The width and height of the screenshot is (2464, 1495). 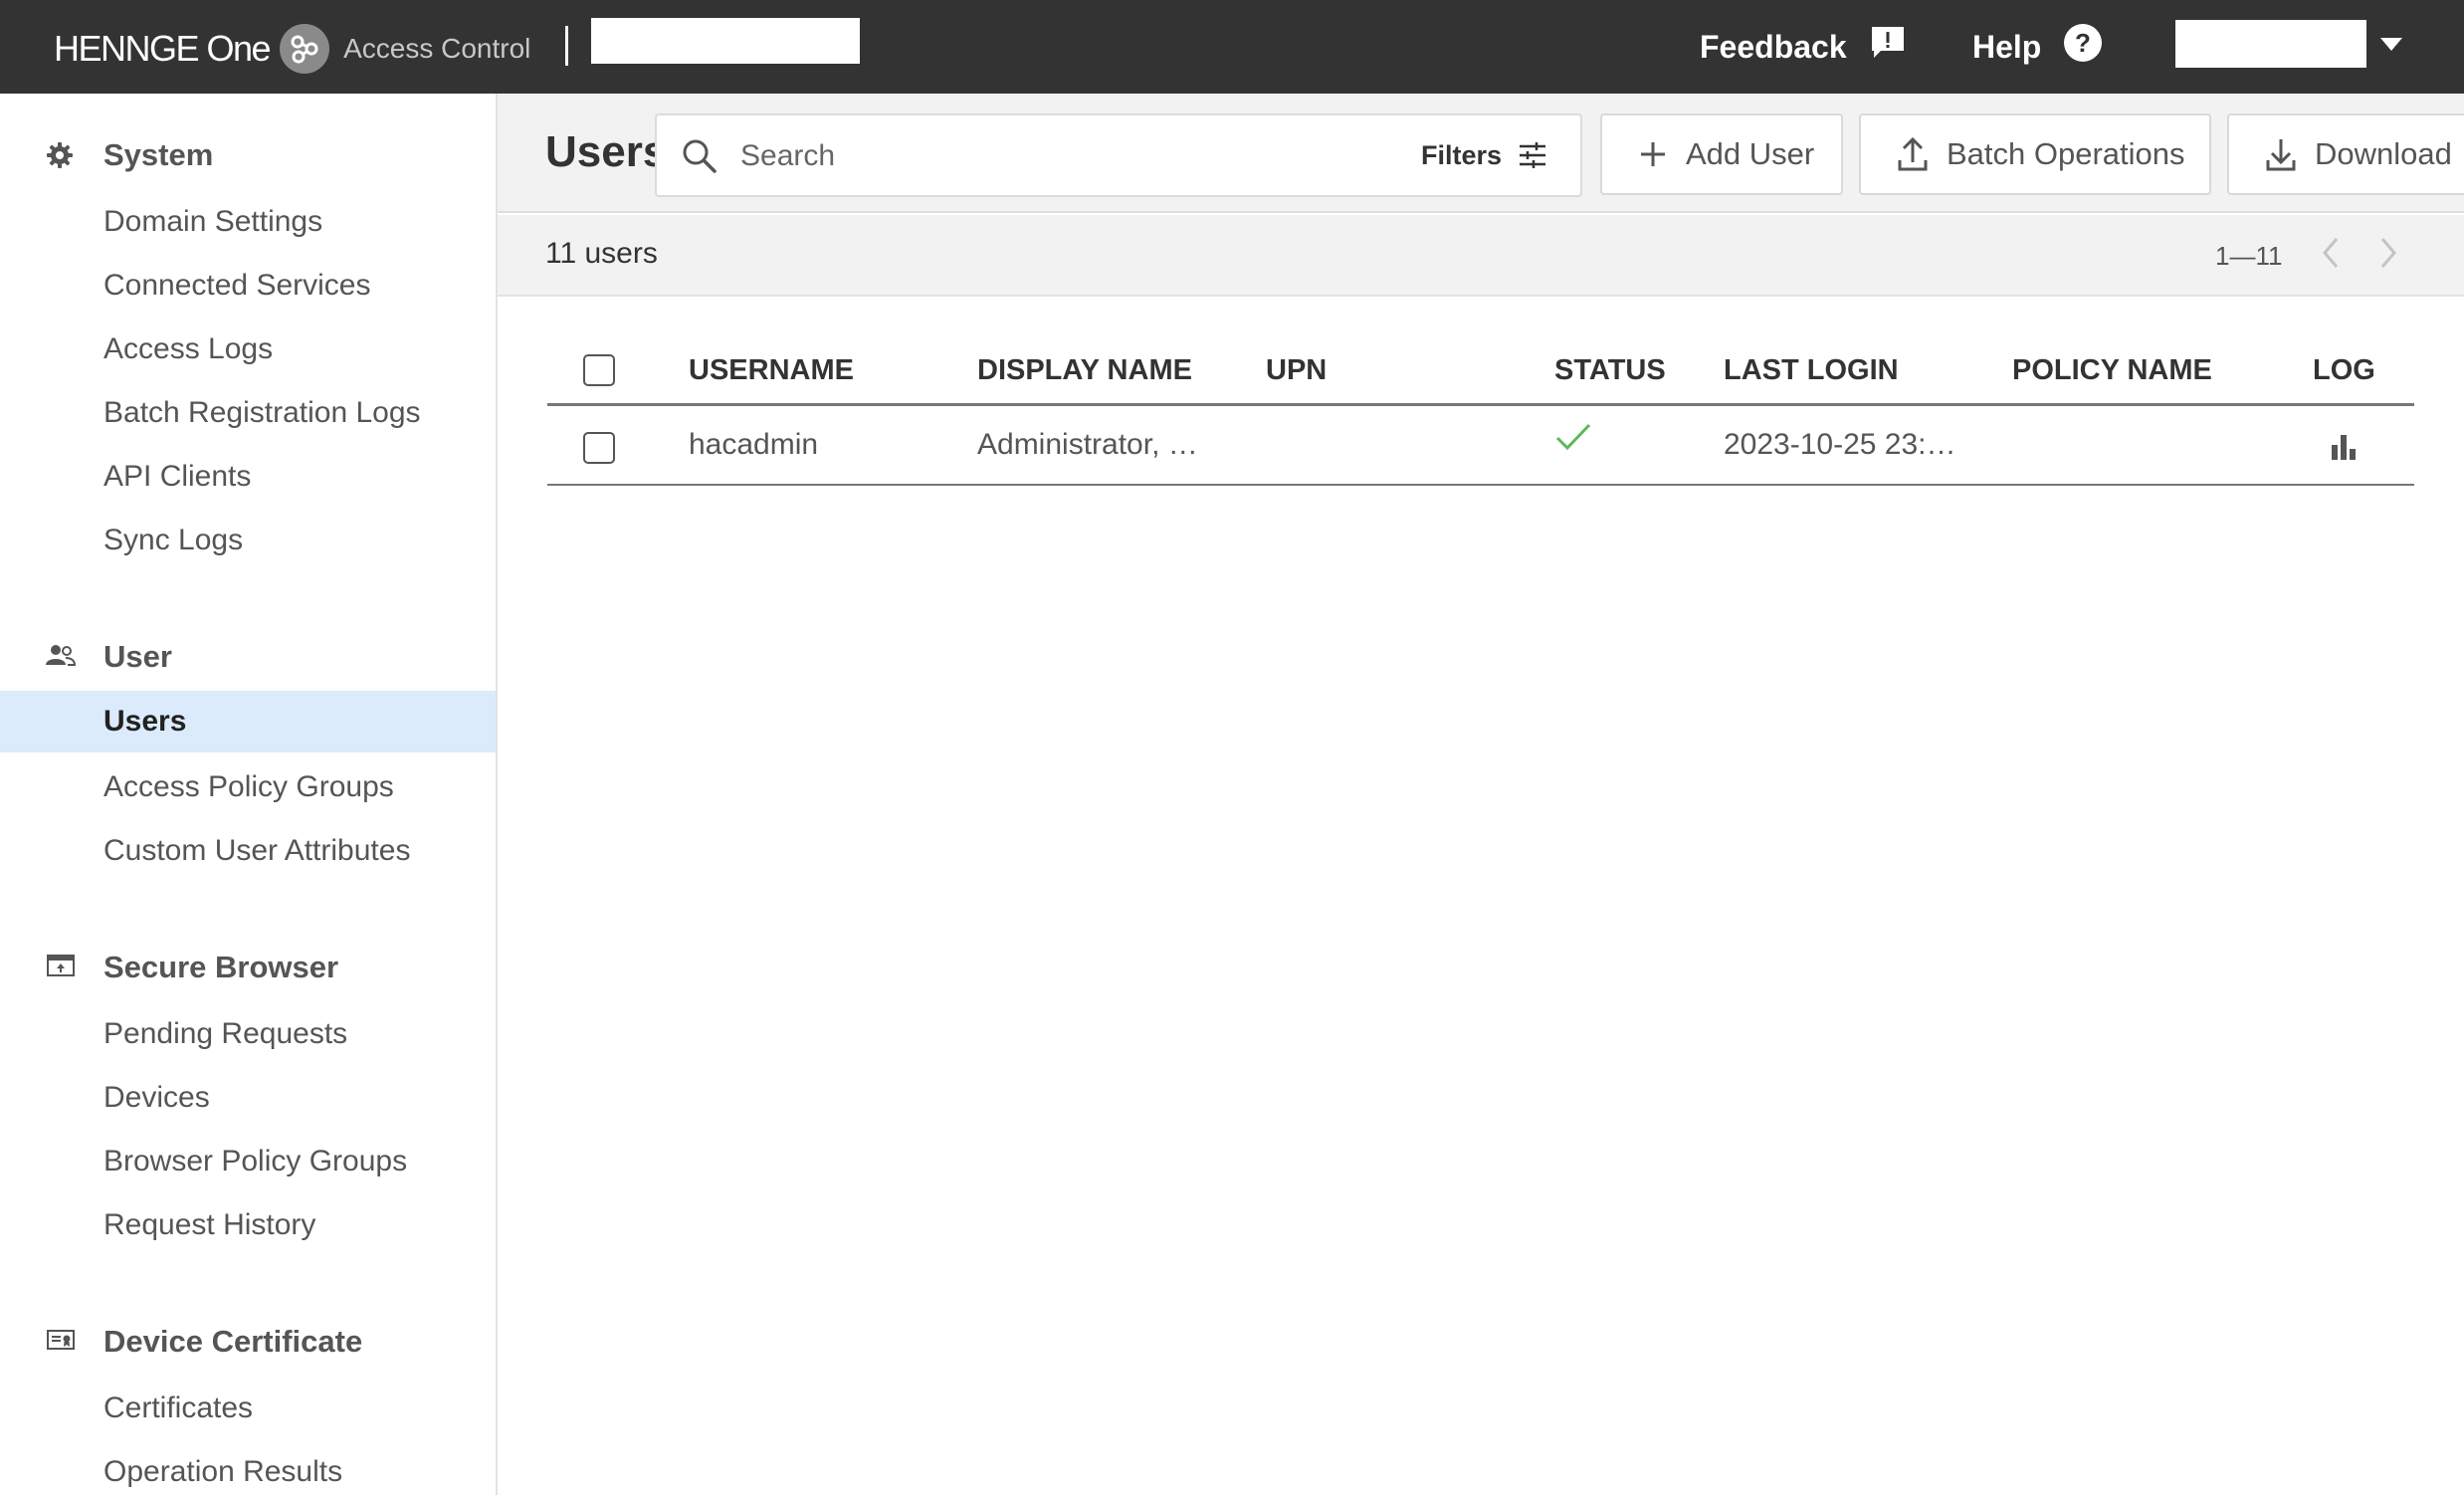 I want to click on brand-mark-icon, so click(x=305, y=49).